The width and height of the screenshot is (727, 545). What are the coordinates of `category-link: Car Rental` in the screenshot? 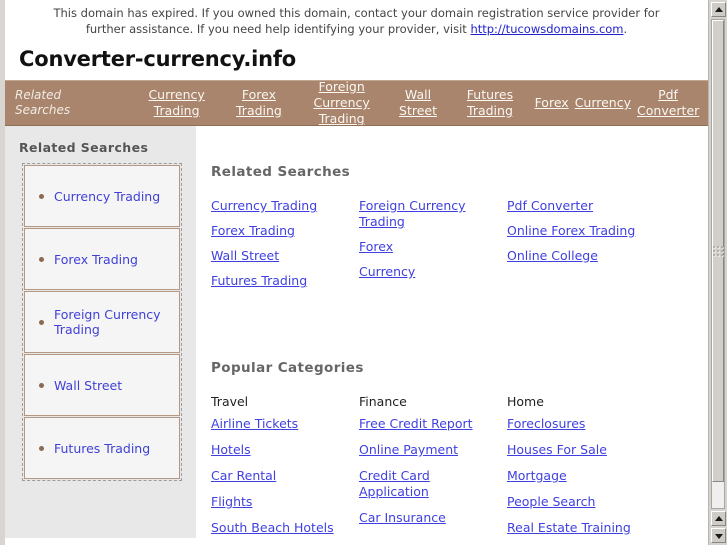 It's located at (281, 476).